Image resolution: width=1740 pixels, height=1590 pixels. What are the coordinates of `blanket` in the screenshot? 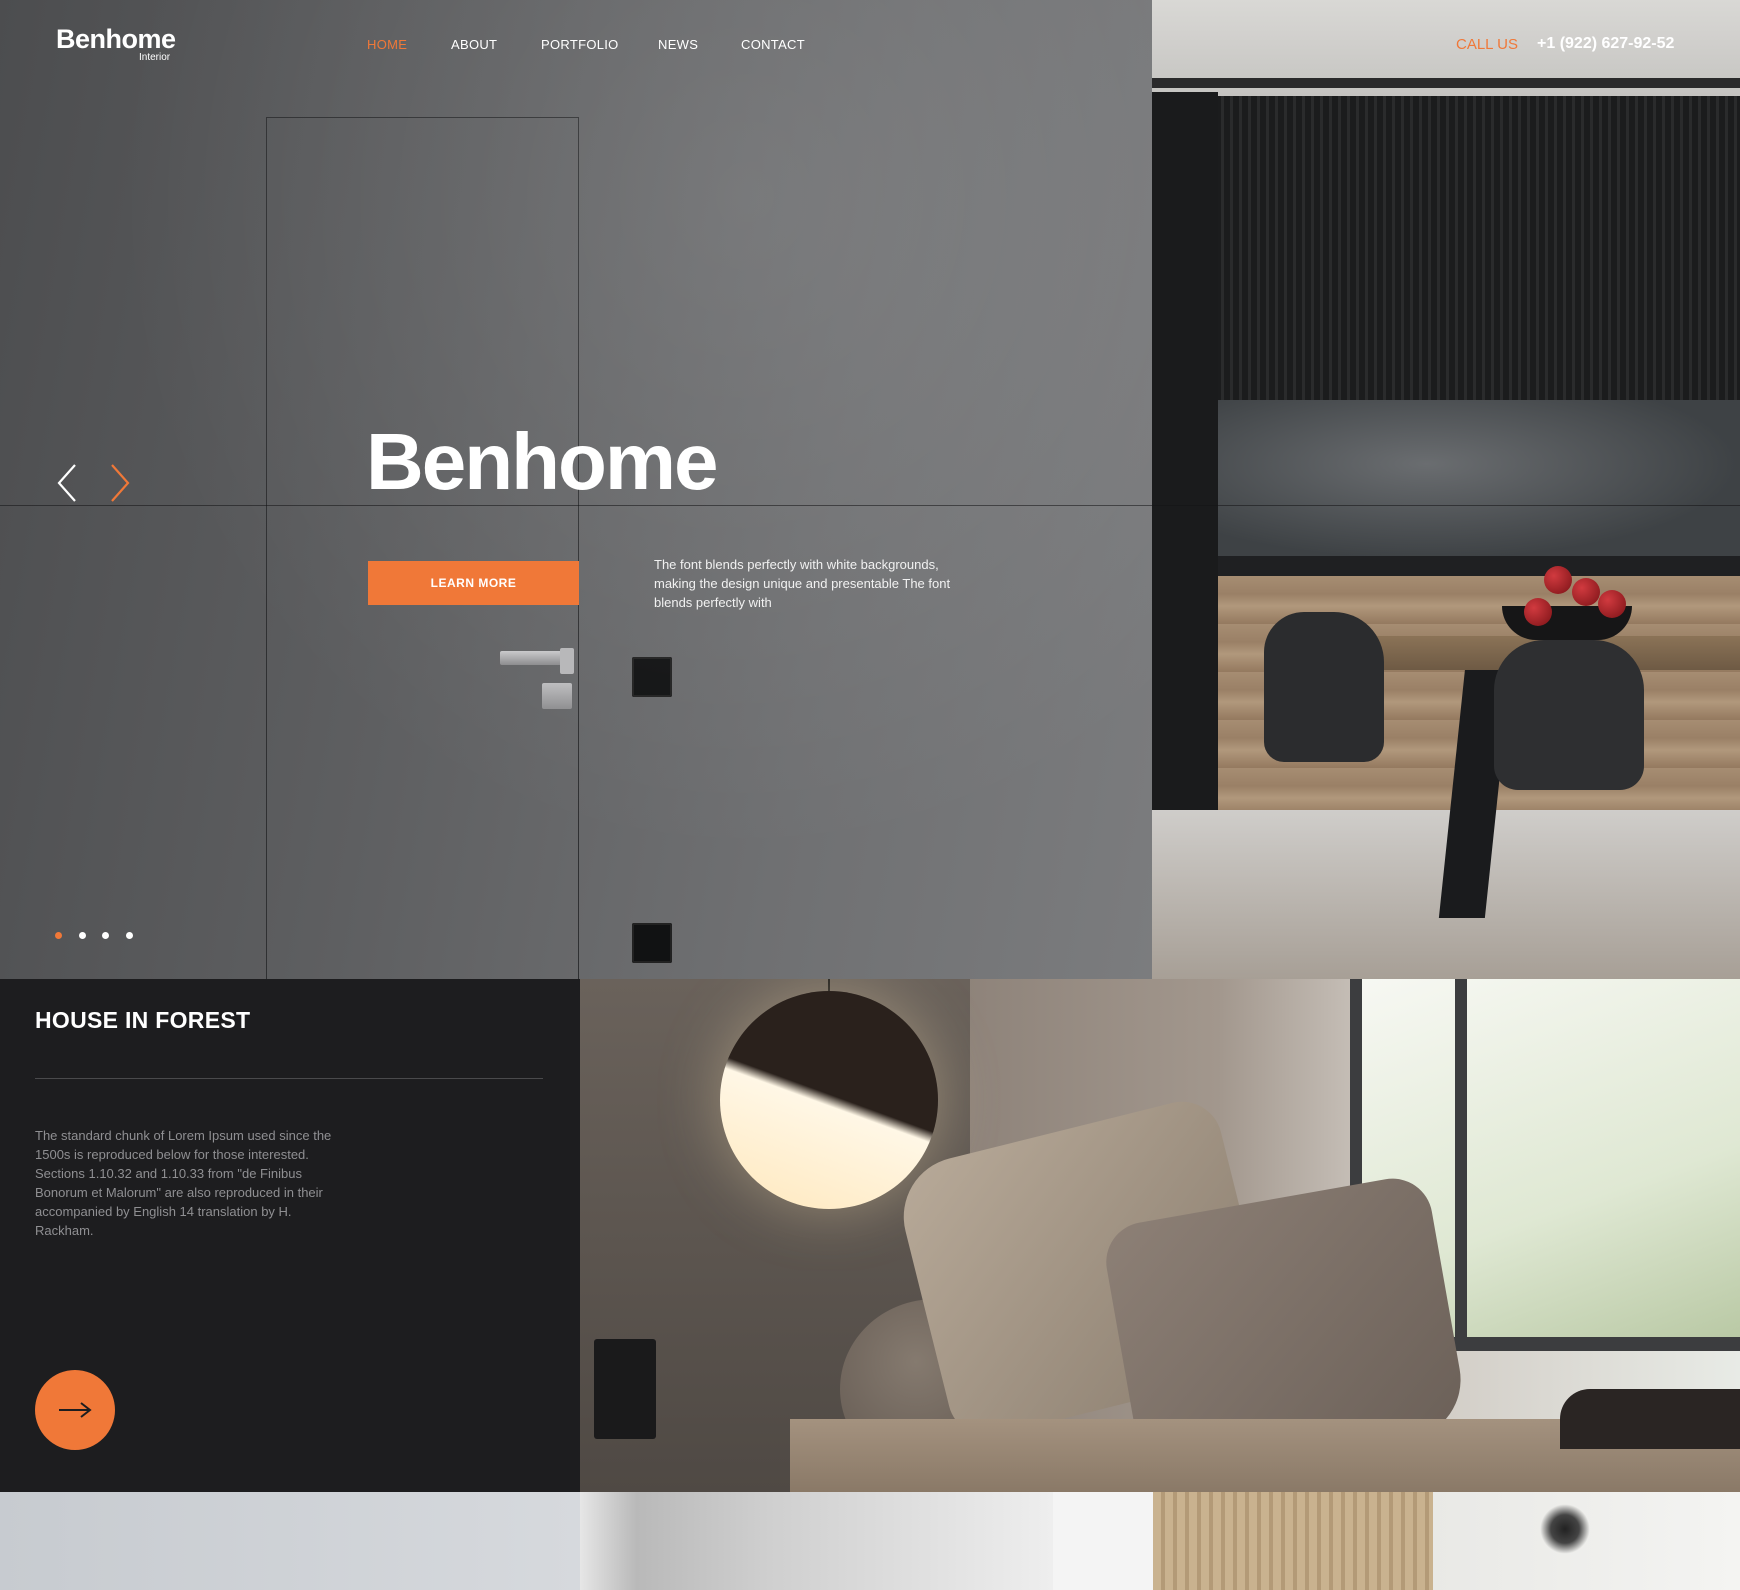 It's located at (1650, 1419).